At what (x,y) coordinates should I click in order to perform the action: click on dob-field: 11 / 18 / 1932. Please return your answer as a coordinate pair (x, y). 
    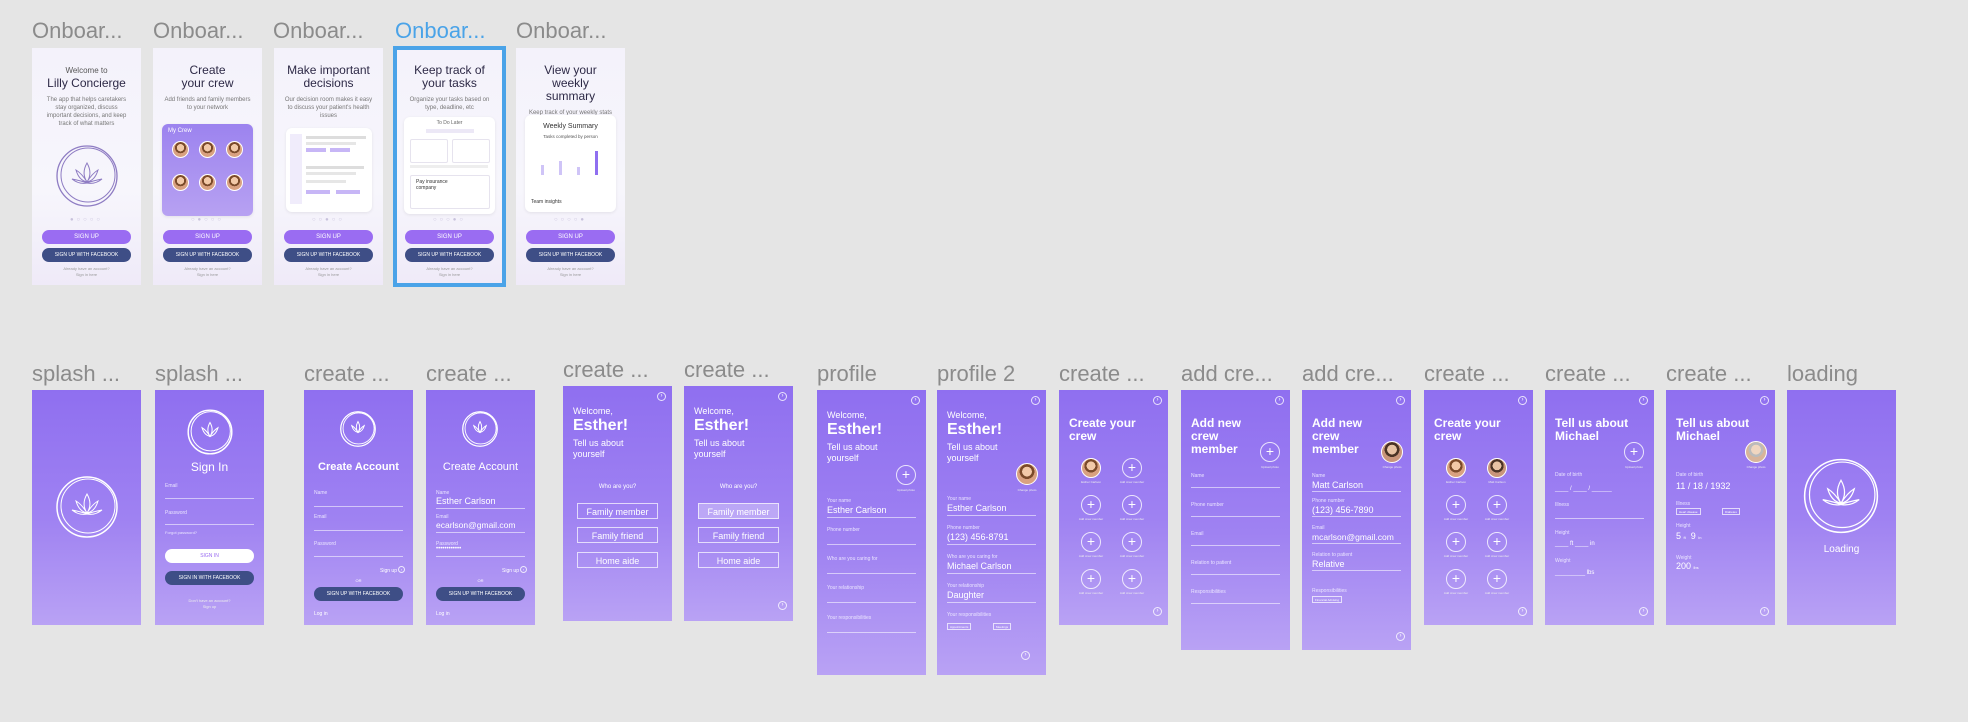
    Looking at the image, I should click on (1703, 486).